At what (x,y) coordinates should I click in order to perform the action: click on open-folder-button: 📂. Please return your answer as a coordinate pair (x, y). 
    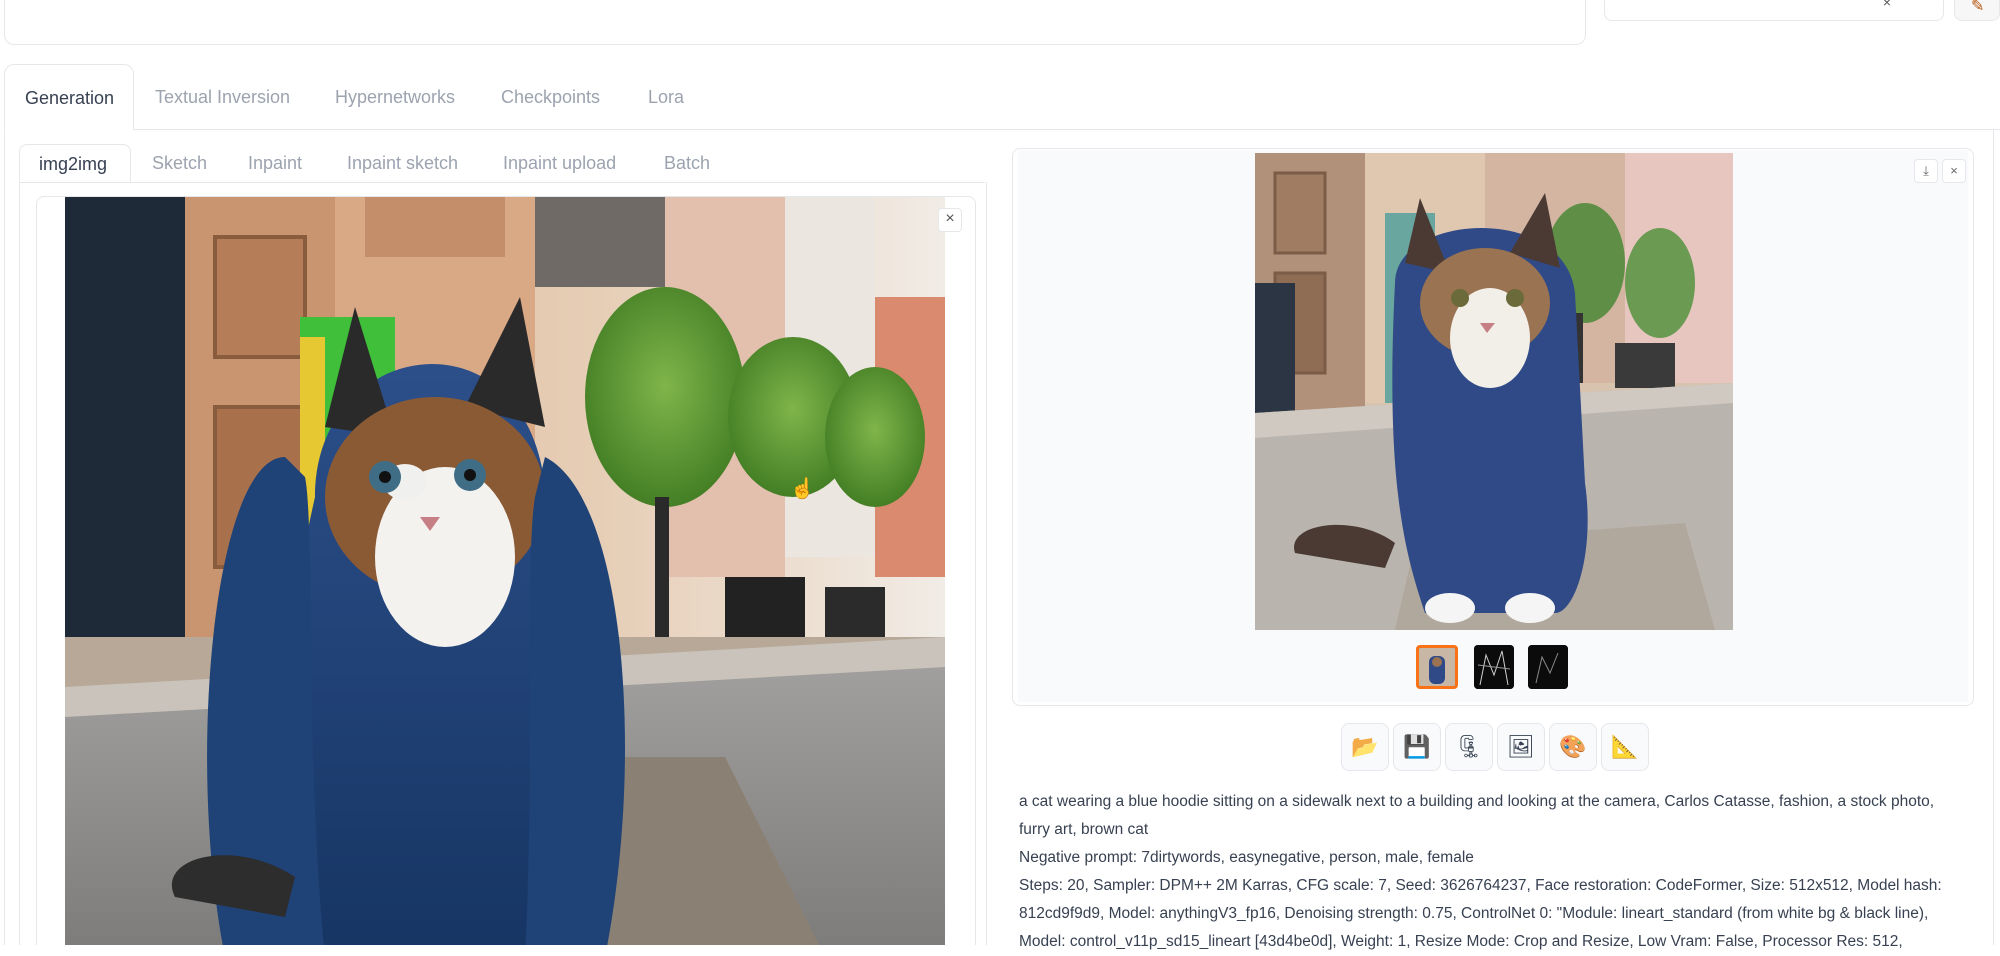
    Looking at the image, I should click on (1365, 747).